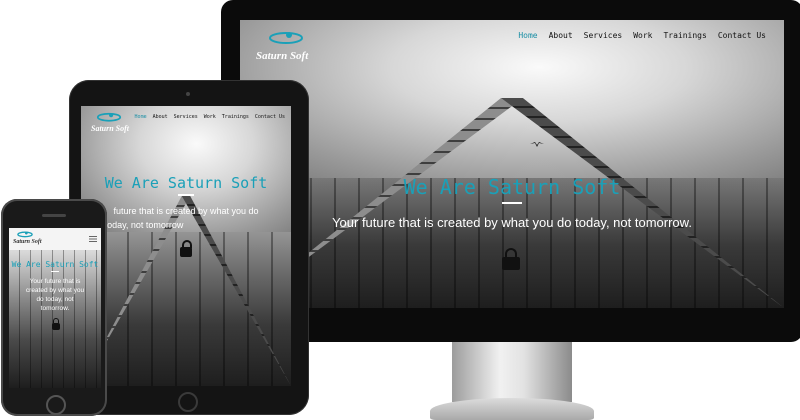  Describe the element at coordinates (188, 402) in the screenshot. I see `tablet-home-button` at that location.